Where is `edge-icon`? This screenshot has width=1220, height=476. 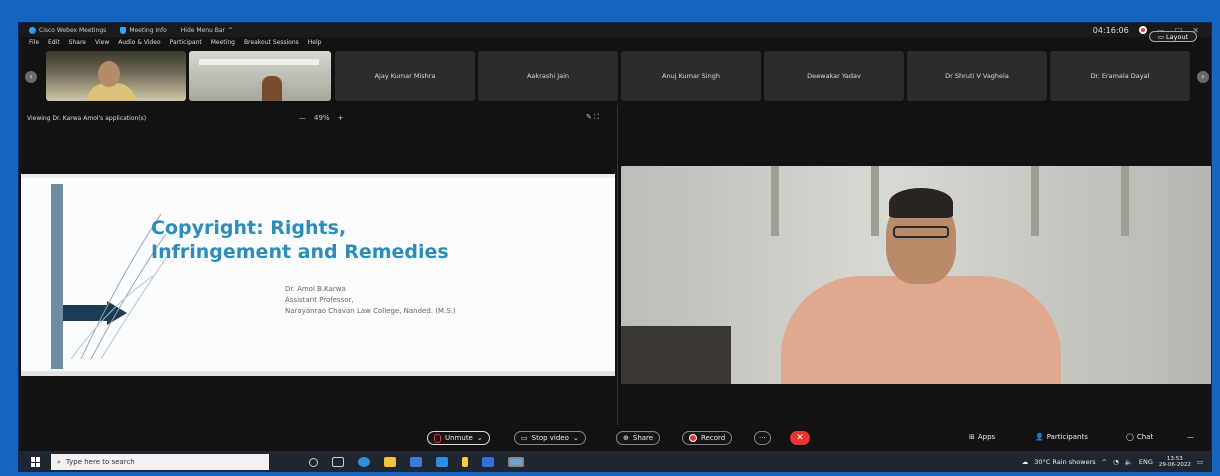
edge-icon is located at coordinates (364, 462).